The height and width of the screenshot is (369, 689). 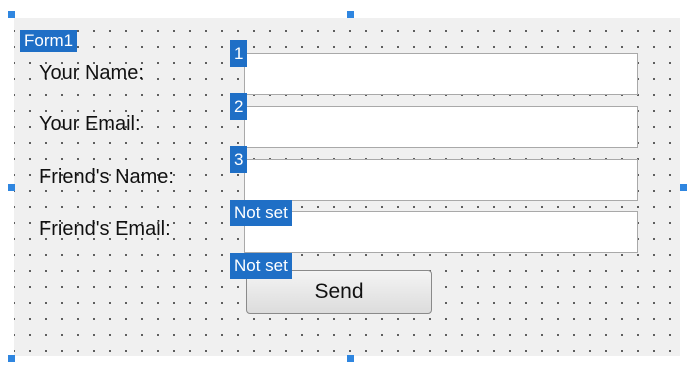 I want to click on tab-order-tag-send-button: Not set, so click(x=261, y=266).